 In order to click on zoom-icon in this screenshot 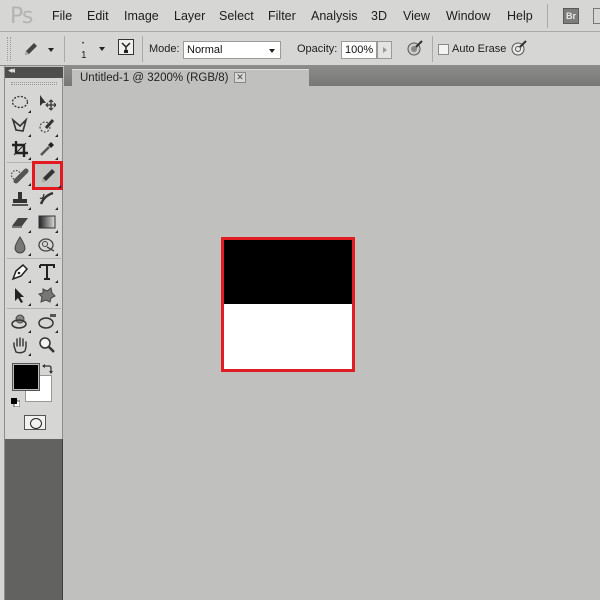, I will do `click(47, 345)`.